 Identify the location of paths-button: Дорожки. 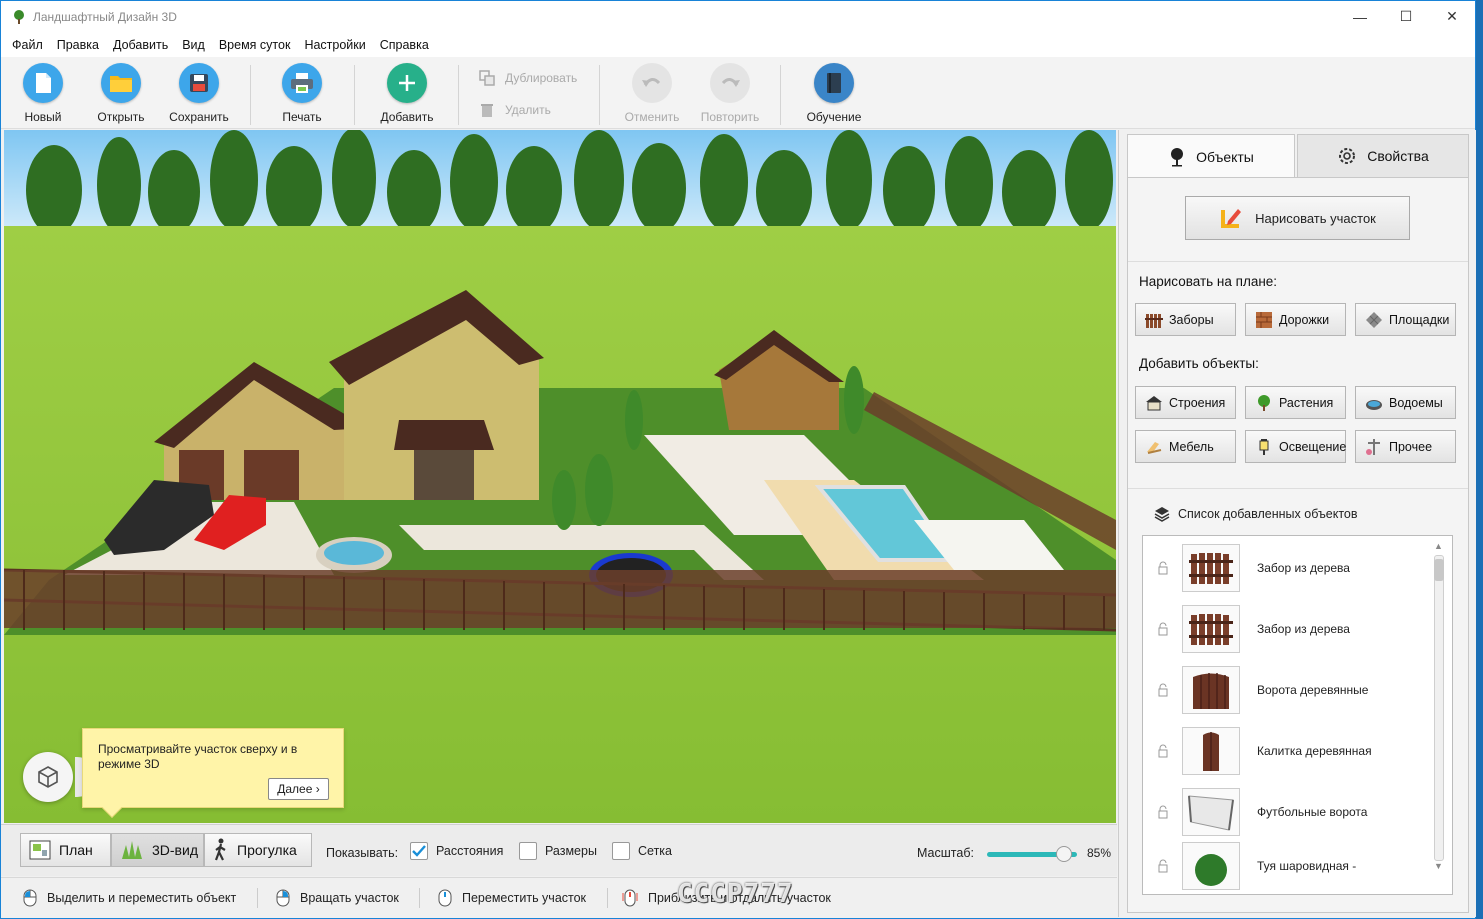
(1295, 319).